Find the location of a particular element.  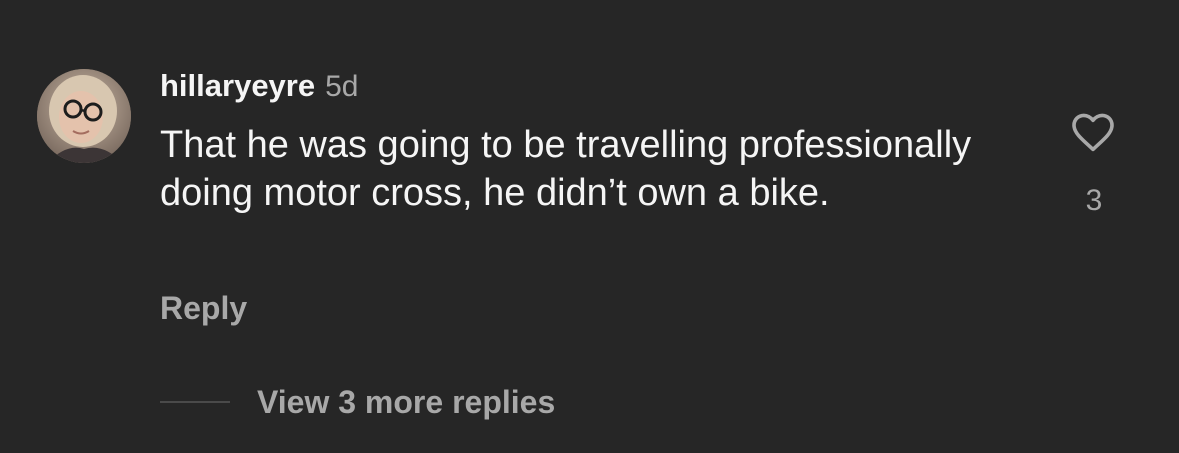

replies-divider-line is located at coordinates (195, 402).